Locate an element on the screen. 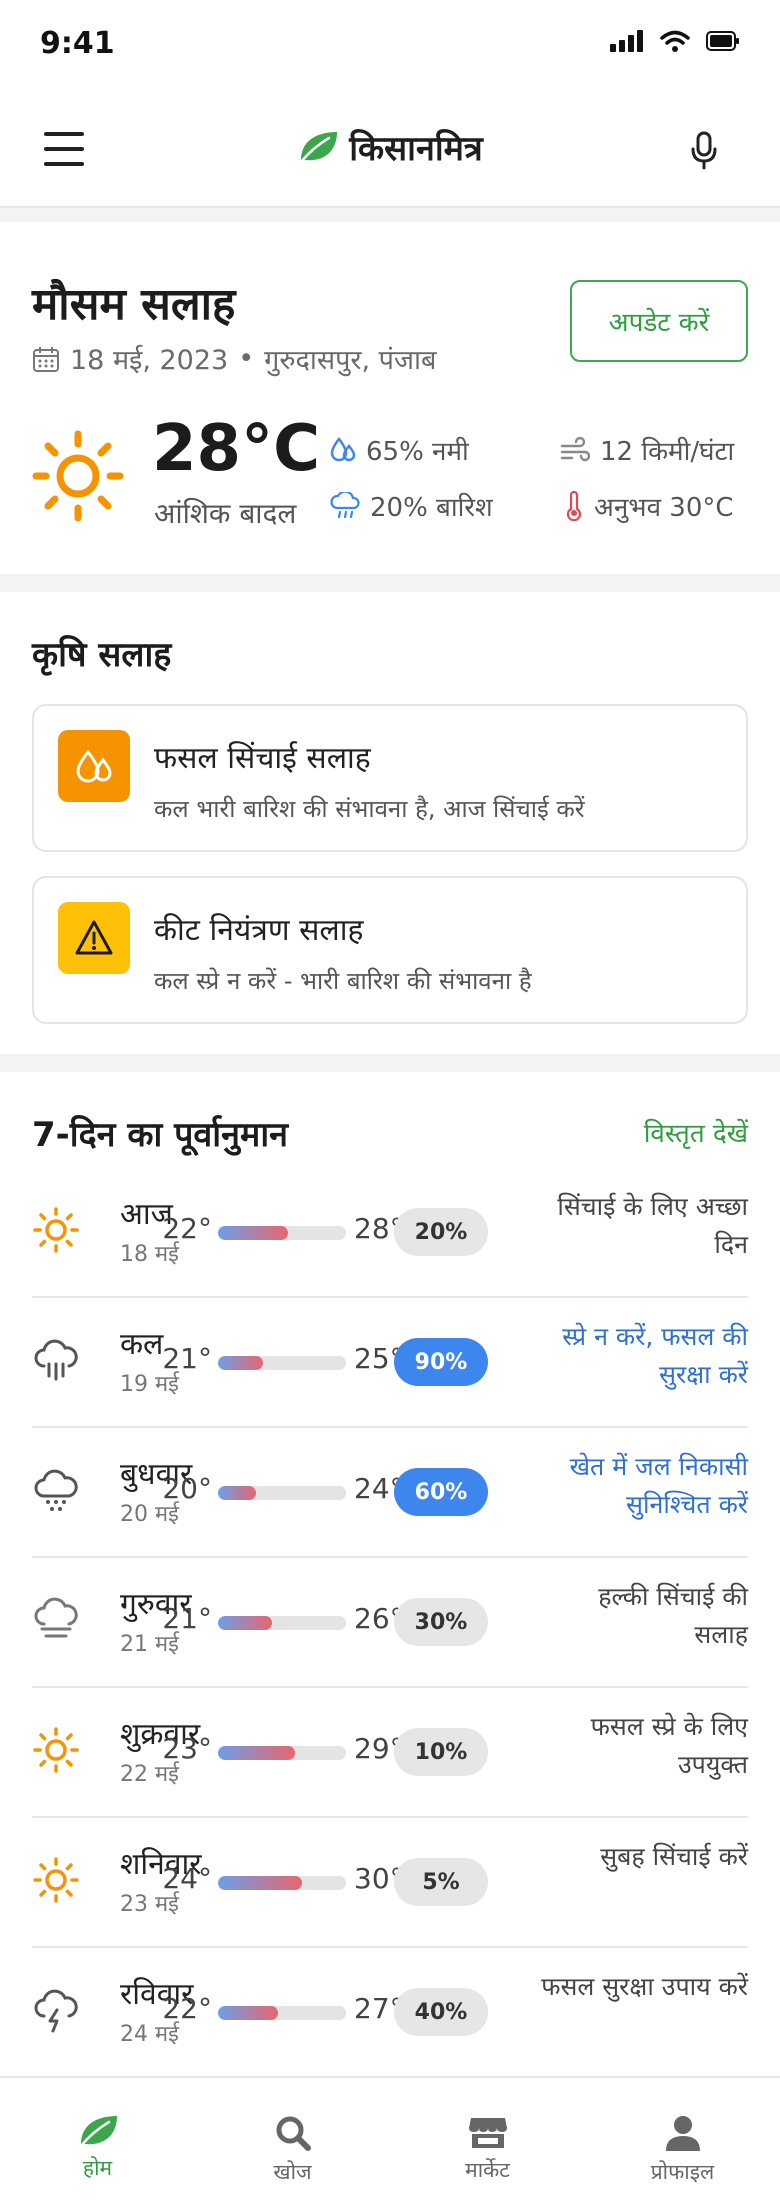  temp-min: 20° is located at coordinates (187, 1488).